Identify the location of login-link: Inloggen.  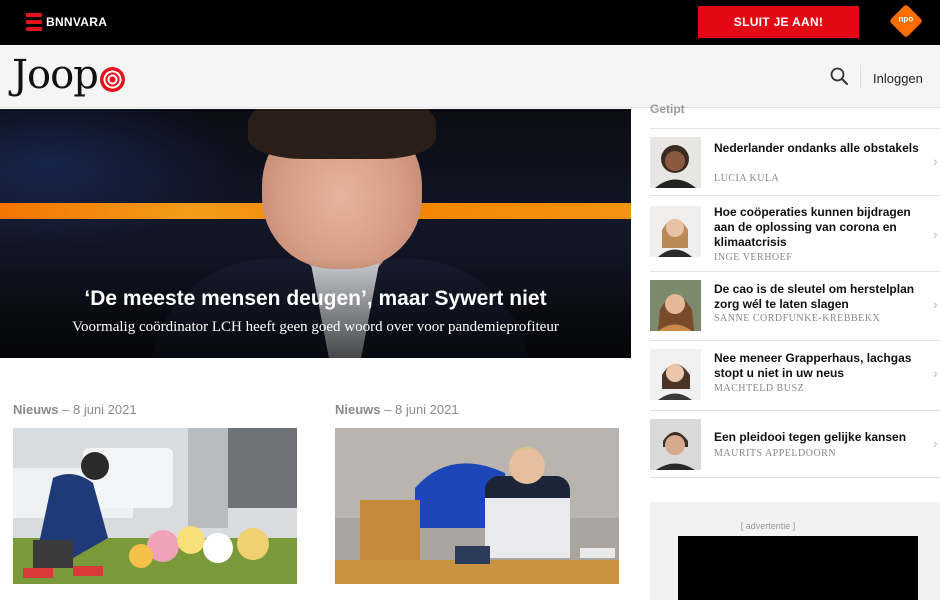
(898, 78).